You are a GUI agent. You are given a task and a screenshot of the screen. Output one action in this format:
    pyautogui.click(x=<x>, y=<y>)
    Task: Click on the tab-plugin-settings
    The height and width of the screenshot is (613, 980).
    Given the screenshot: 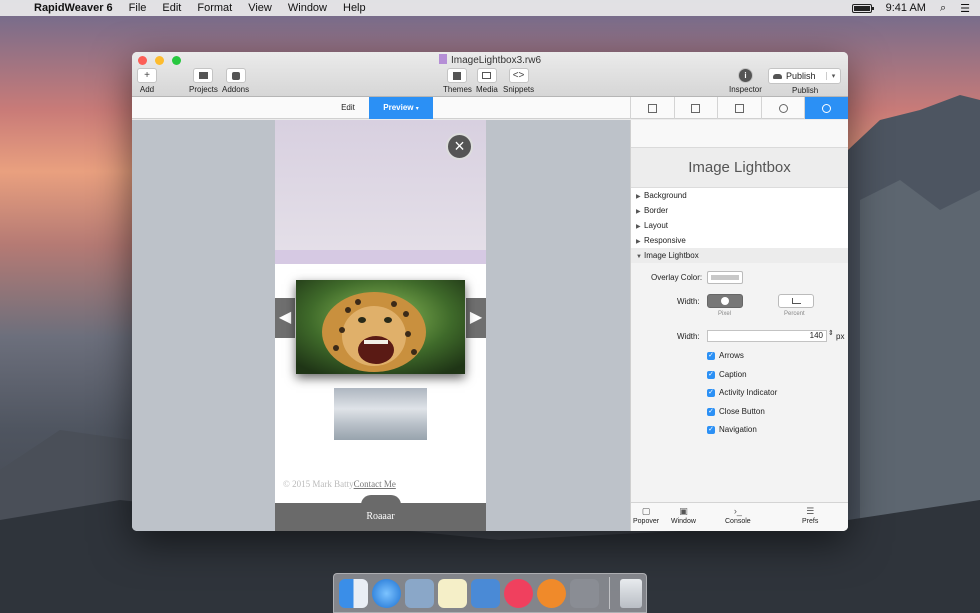 What is the action you would take?
    pyautogui.click(x=826, y=108)
    